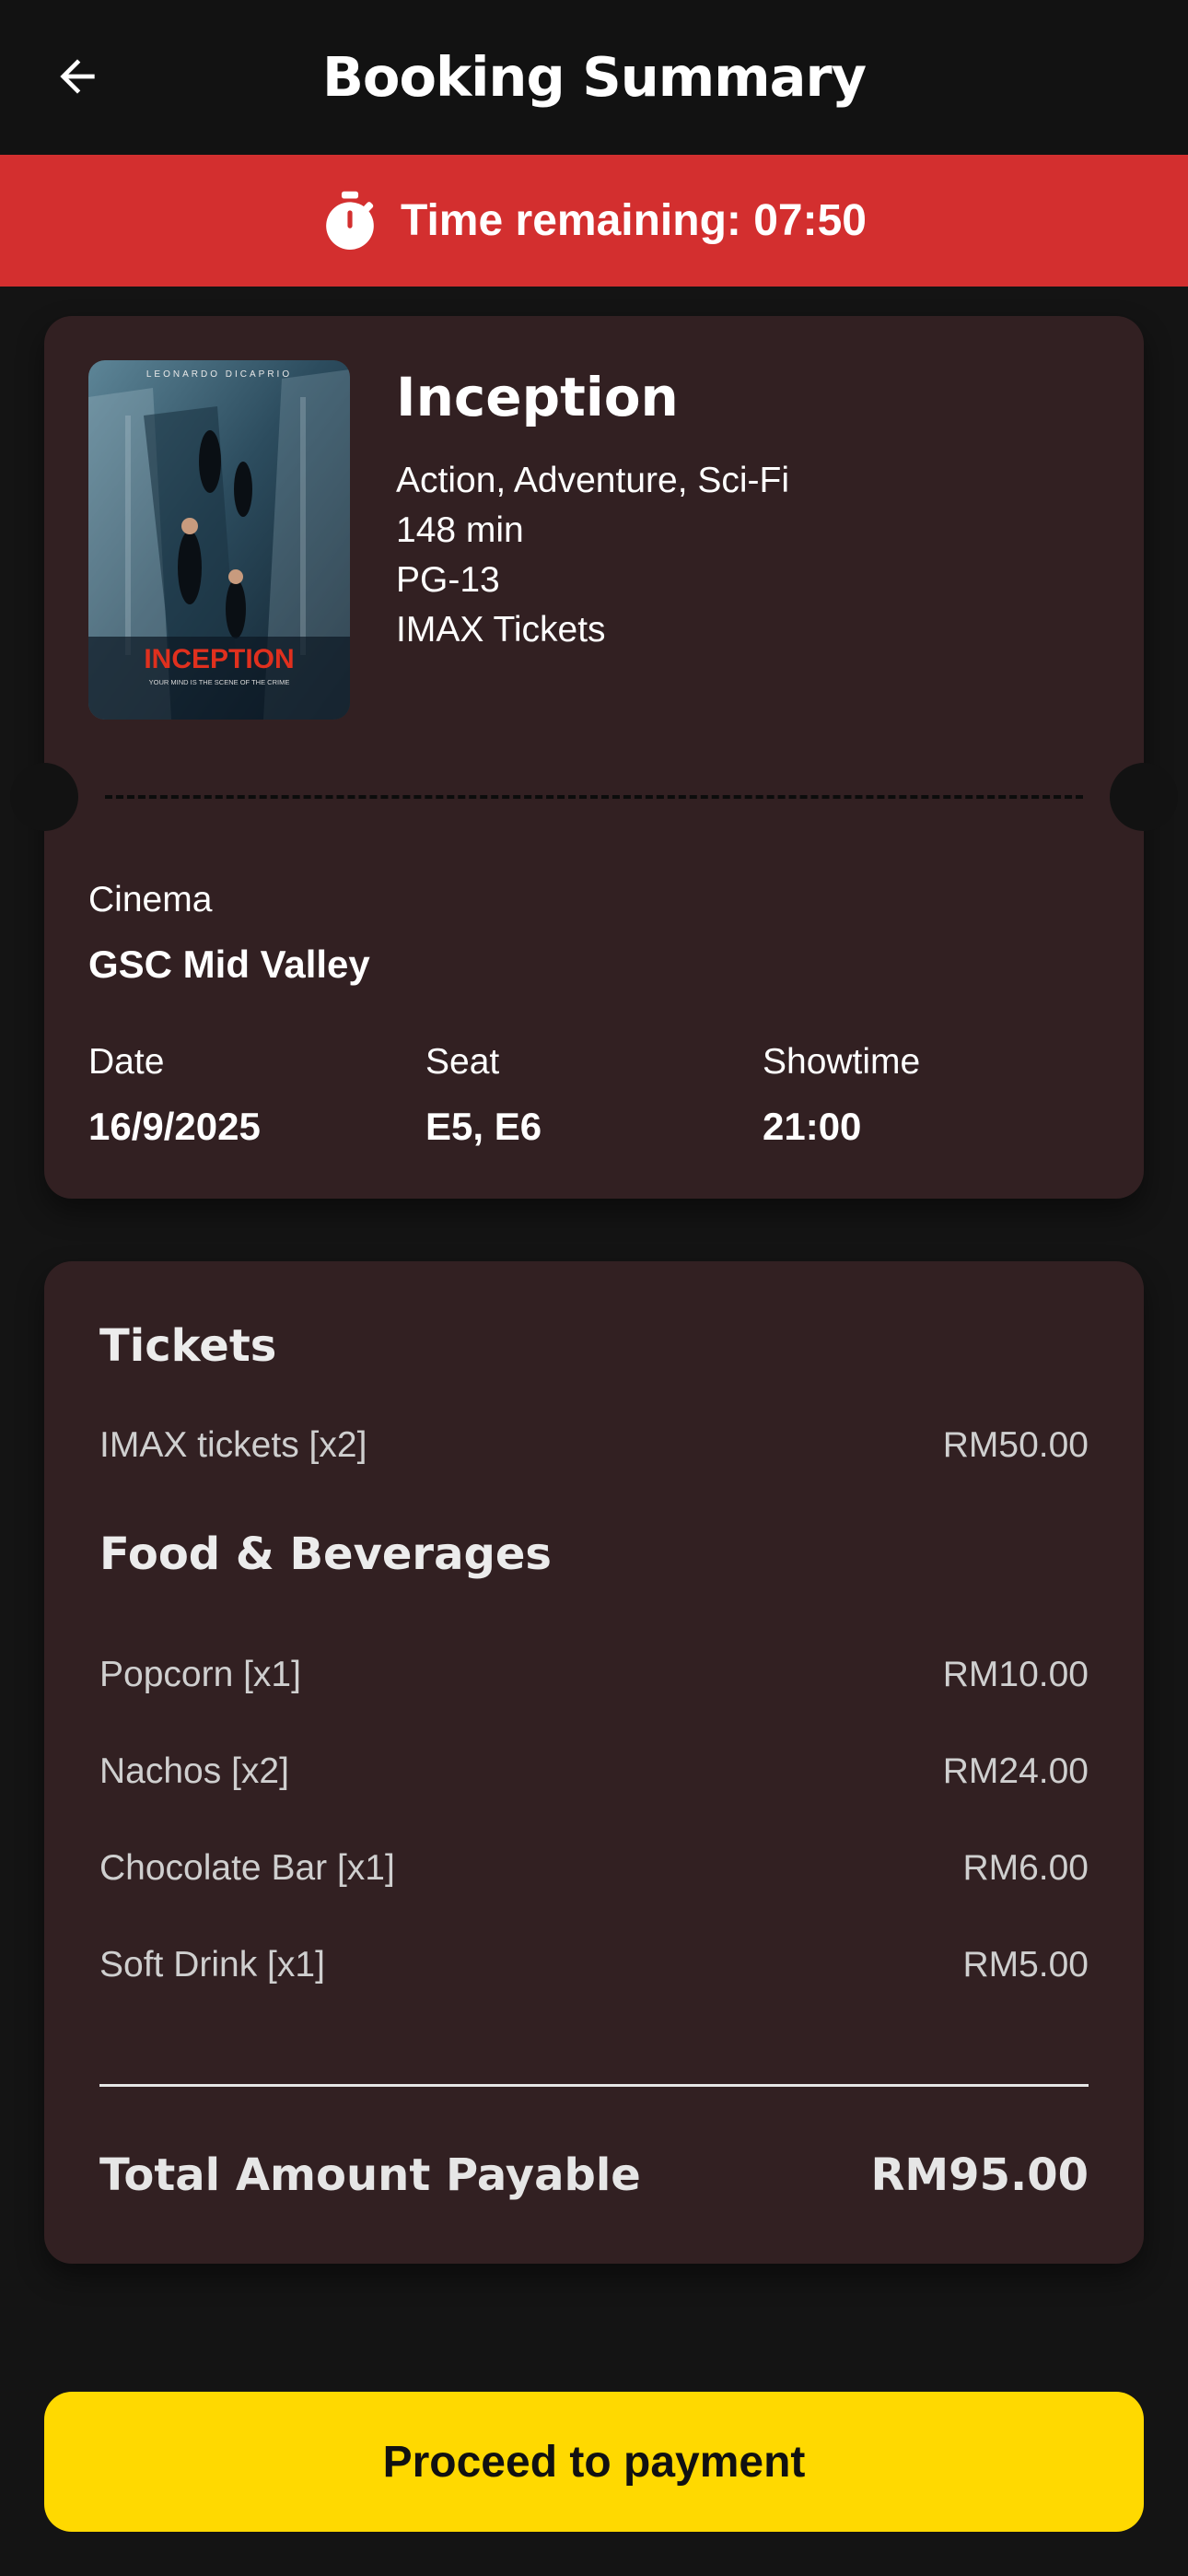  What do you see at coordinates (594, 1675) in the screenshot?
I see `list-item: Popcorn [x1] RM10.00` at bounding box center [594, 1675].